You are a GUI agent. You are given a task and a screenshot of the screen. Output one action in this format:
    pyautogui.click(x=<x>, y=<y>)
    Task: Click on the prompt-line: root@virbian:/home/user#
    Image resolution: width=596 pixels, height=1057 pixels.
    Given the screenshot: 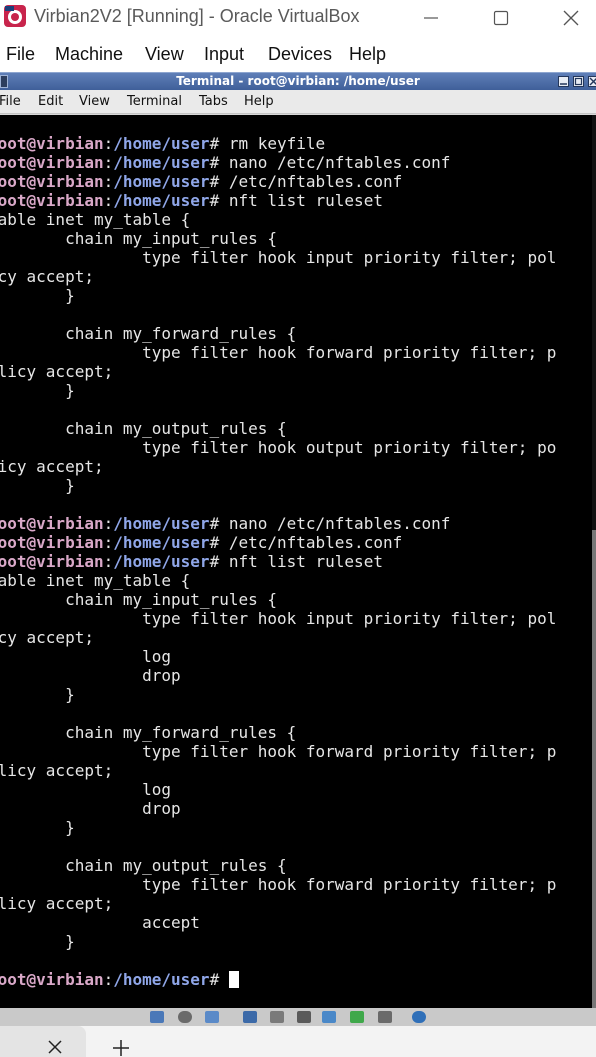 What is the action you would take?
    pyautogui.click(x=278, y=979)
    